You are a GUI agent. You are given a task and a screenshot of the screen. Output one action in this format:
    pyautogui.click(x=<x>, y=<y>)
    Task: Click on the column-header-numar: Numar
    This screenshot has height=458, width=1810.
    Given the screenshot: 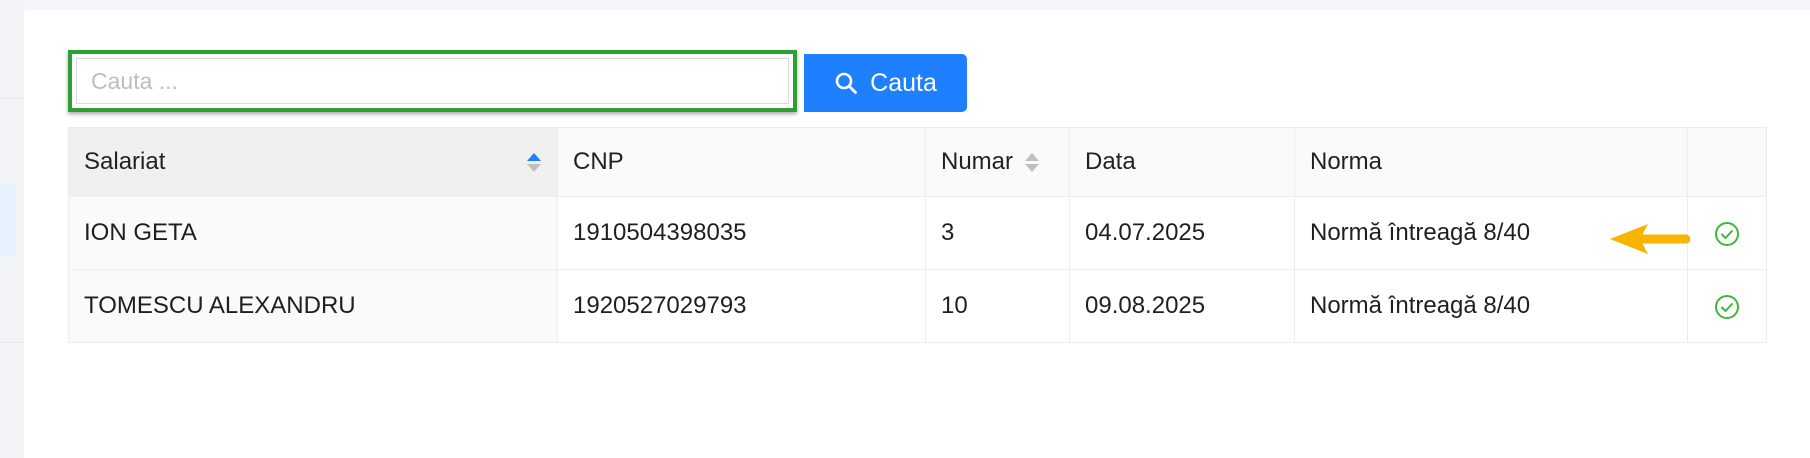 What is the action you would take?
    pyautogui.click(x=997, y=162)
    